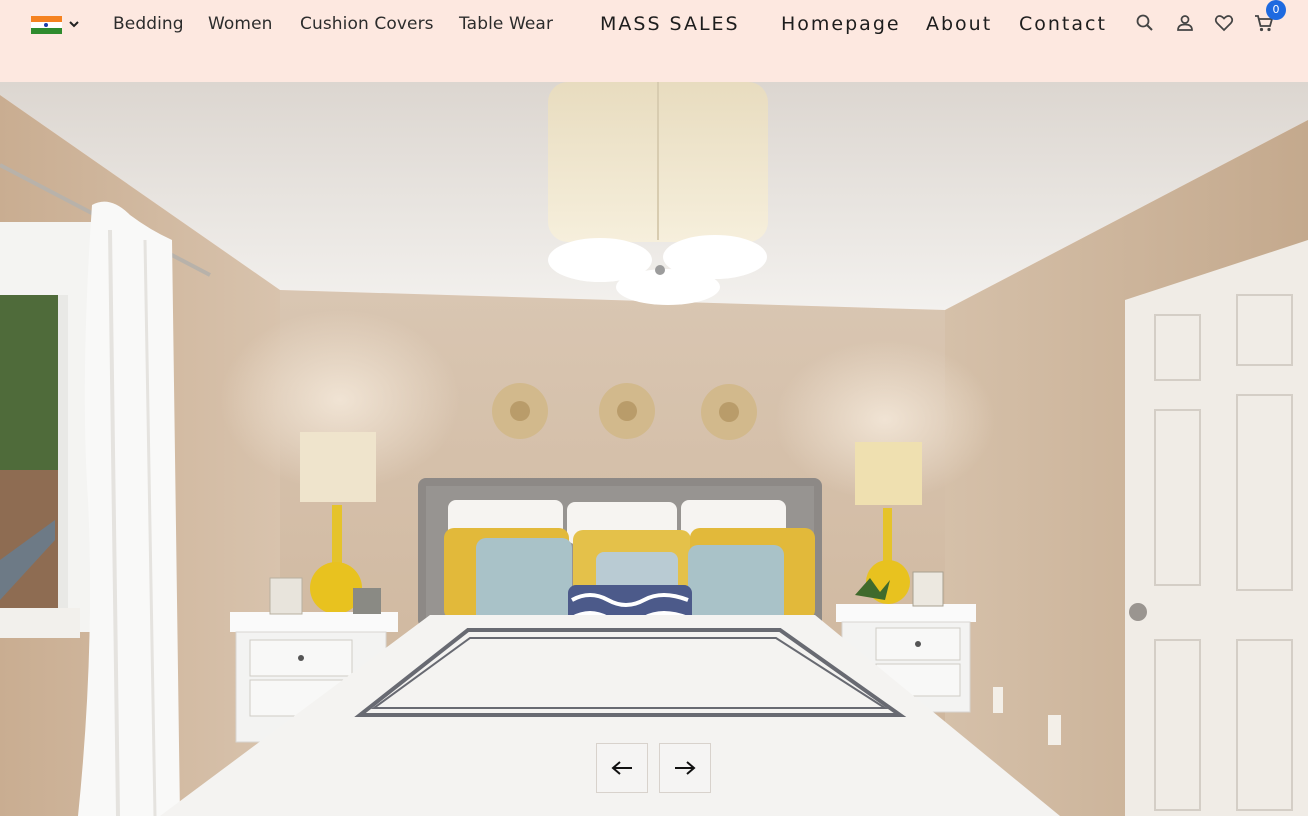  I want to click on arrow-left-icon, so click(621, 768).